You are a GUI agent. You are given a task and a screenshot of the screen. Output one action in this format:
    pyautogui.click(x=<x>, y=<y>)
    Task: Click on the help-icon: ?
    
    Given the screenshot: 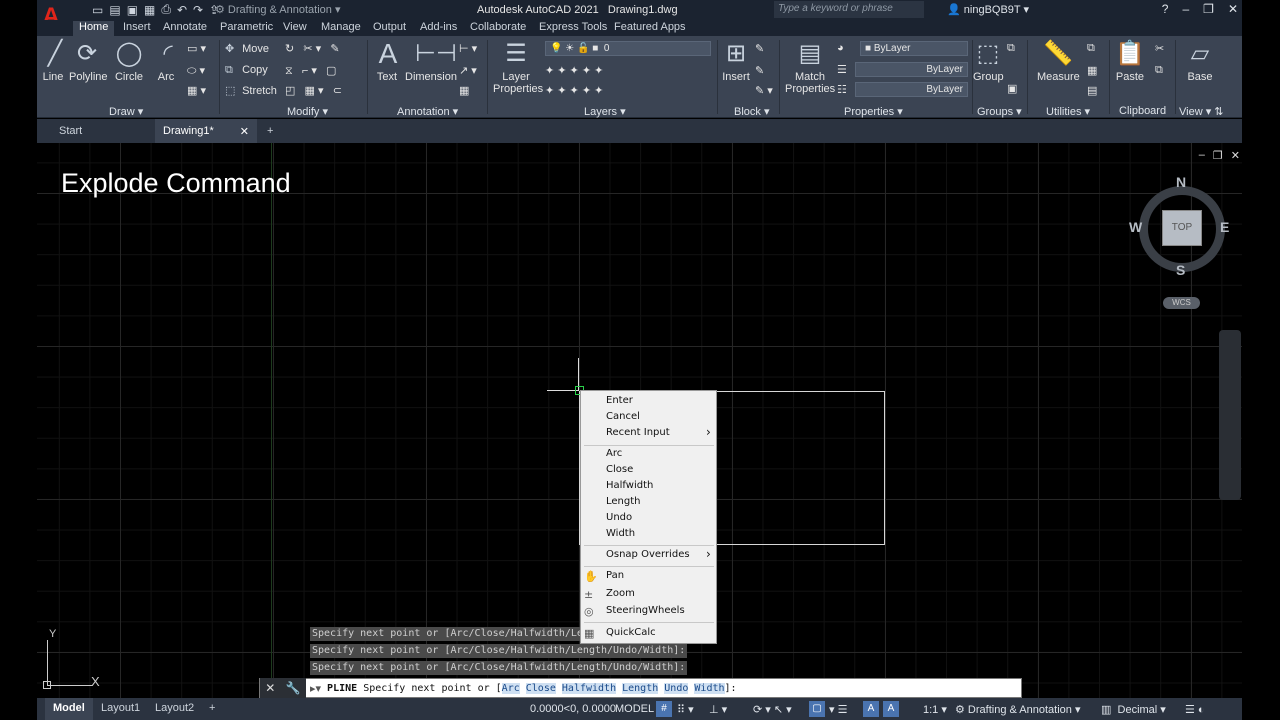 What is the action you would take?
    pyautogui.click(x=1165, y=9)
    